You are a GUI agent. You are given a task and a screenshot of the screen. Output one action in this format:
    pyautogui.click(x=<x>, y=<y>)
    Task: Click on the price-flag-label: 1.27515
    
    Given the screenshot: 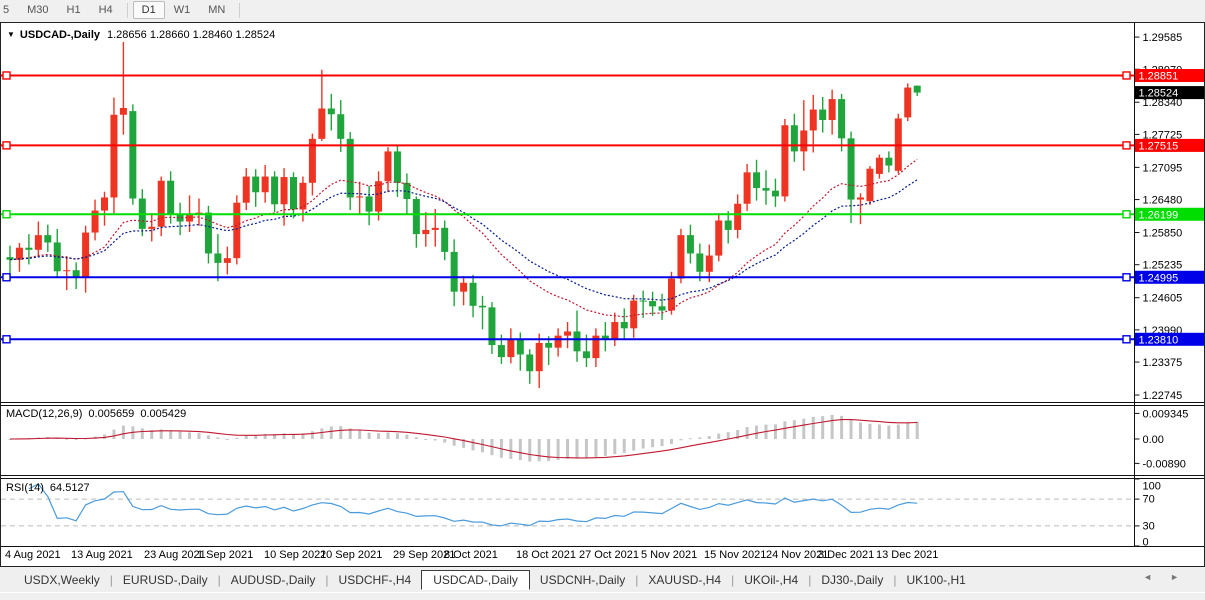 What is the action you would take?
    pyautogui.click(x=1159, y=146)
    